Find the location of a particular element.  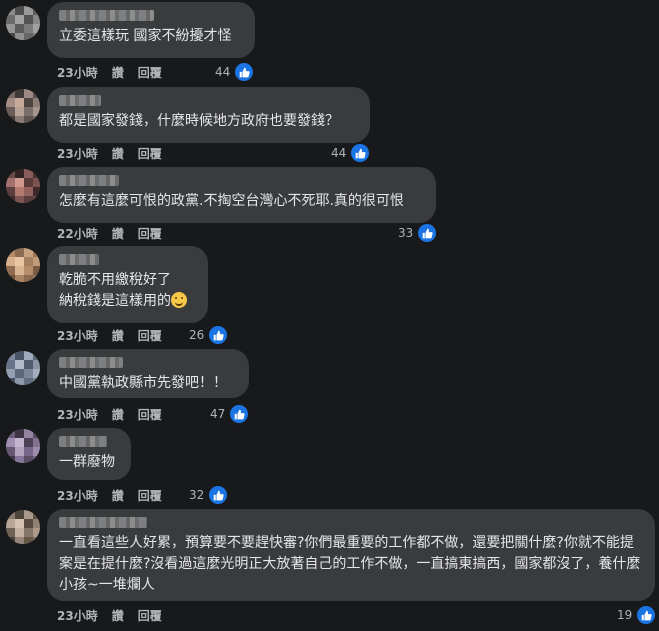

comment-time: 22小時 is located at coordinates (77, 233).